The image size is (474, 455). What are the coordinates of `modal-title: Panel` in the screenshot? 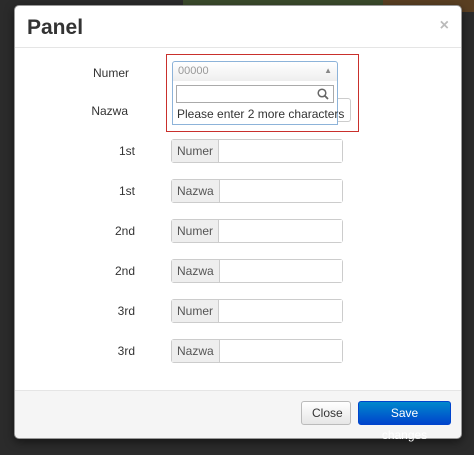 It's located at (55, 27).